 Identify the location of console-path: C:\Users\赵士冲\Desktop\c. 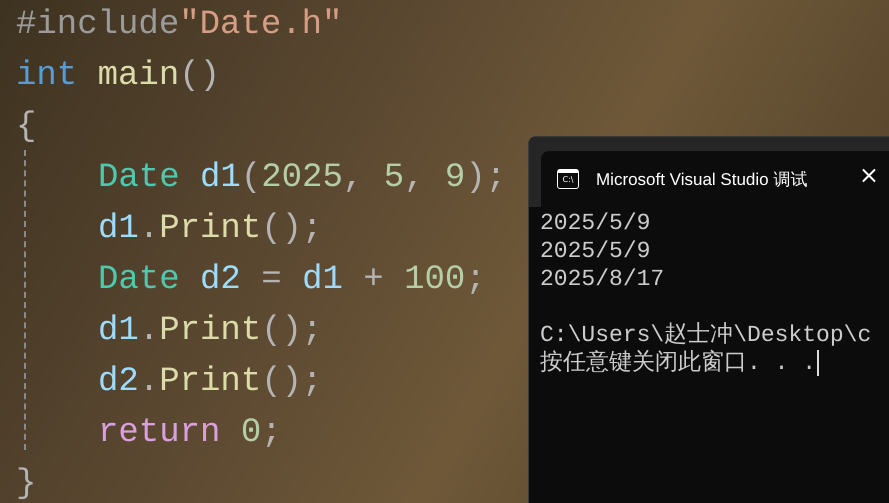
(706, 335).